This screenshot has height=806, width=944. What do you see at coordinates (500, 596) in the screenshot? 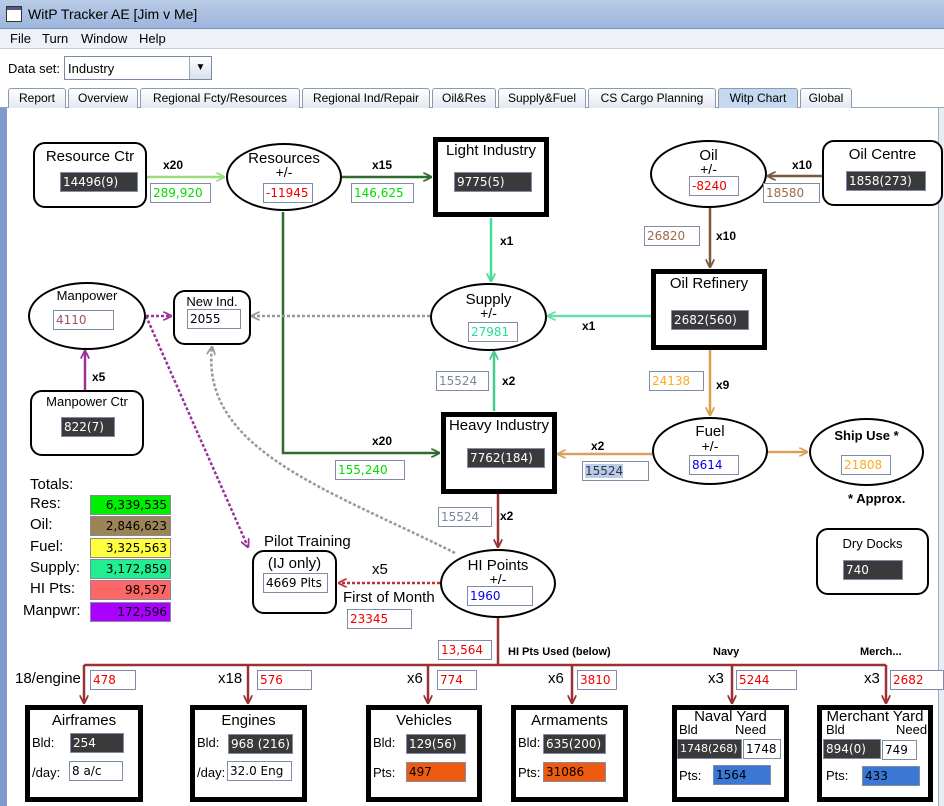
I see `hi-points-value: 1960` at bounding box center [500, 596].